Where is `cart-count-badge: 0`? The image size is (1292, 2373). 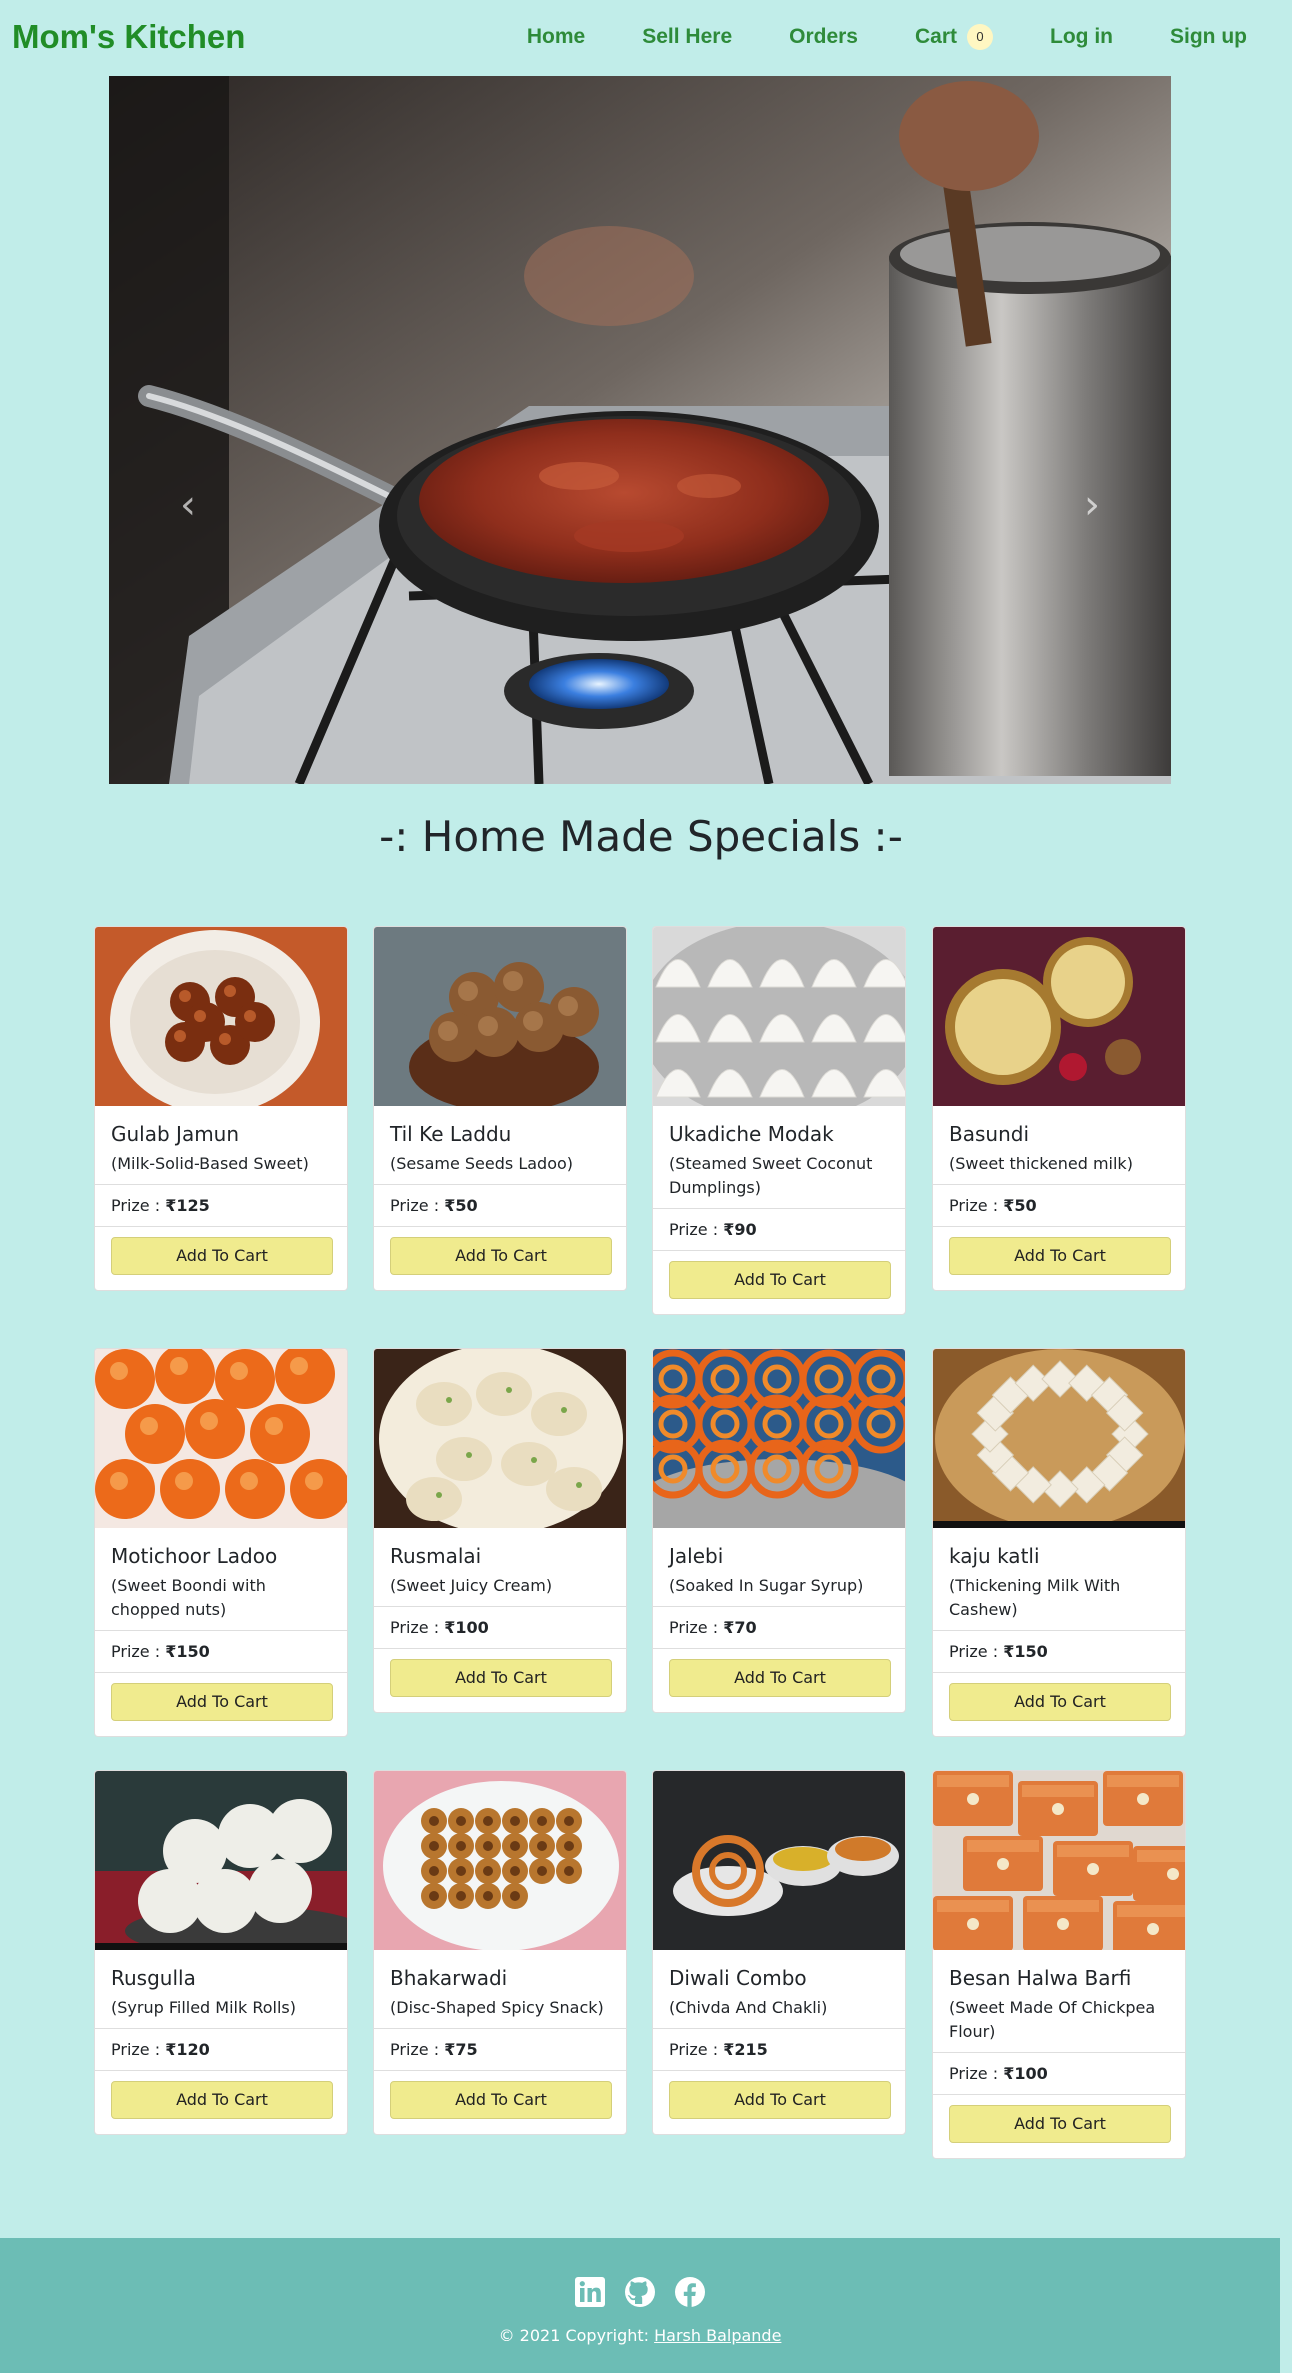
cart-count-badge: 0 is located at coordinates (980, 37).